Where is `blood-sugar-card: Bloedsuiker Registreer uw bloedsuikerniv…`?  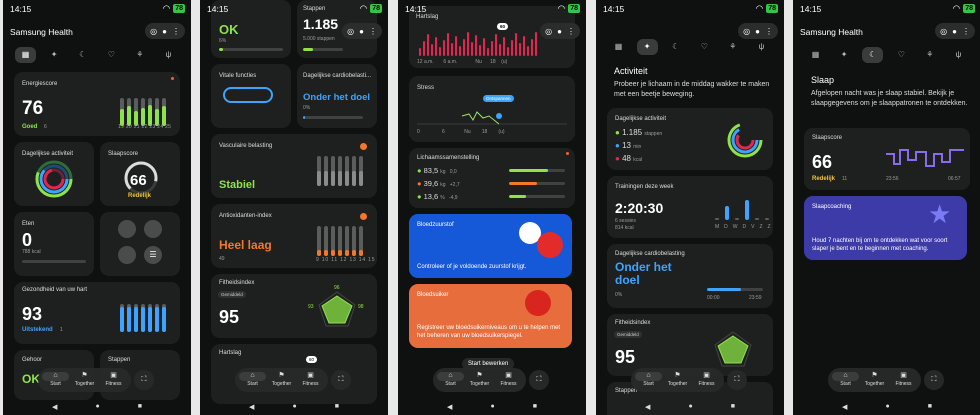 blood-sugar-card: Bloedsuiker Registreer uw bloedsuikerniv… is located at coordinates (490, 316).